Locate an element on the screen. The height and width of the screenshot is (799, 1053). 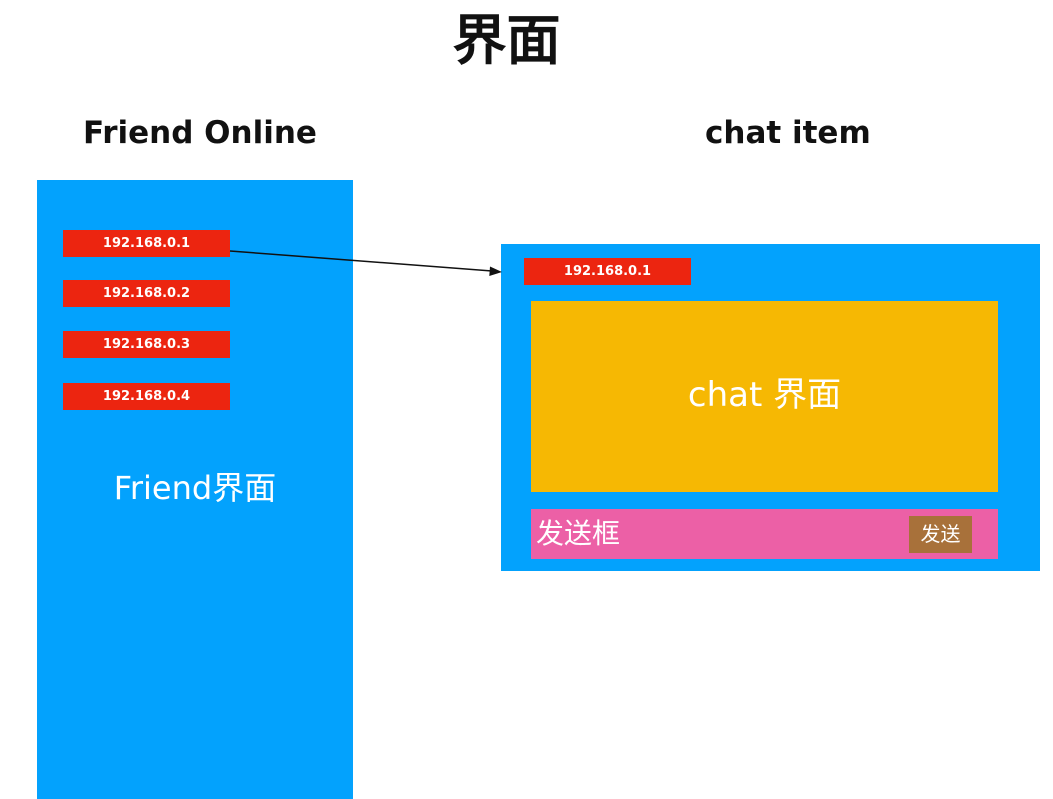
chat-message-area: chat 界面 is located at coordinates (764, 396).